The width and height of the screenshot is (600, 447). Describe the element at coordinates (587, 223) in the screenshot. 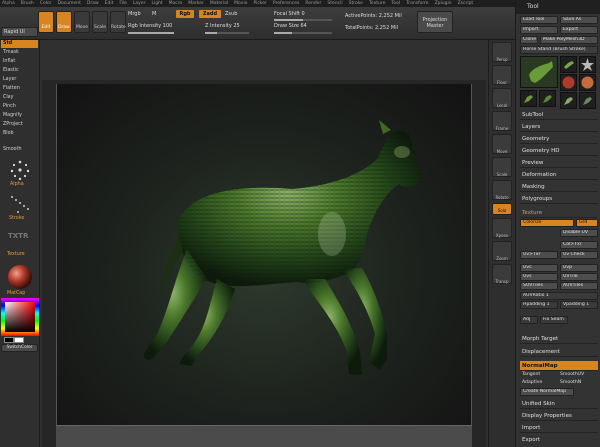

I see `grd-toggle: Grd` at that location.